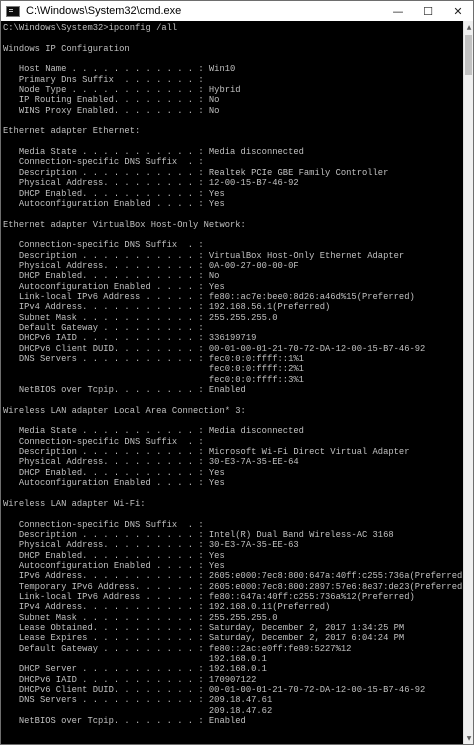 The height and width of the screenshot is (745, 474). I want to click on scroll-down-arrow-icon: ▼, so click(468, 738).